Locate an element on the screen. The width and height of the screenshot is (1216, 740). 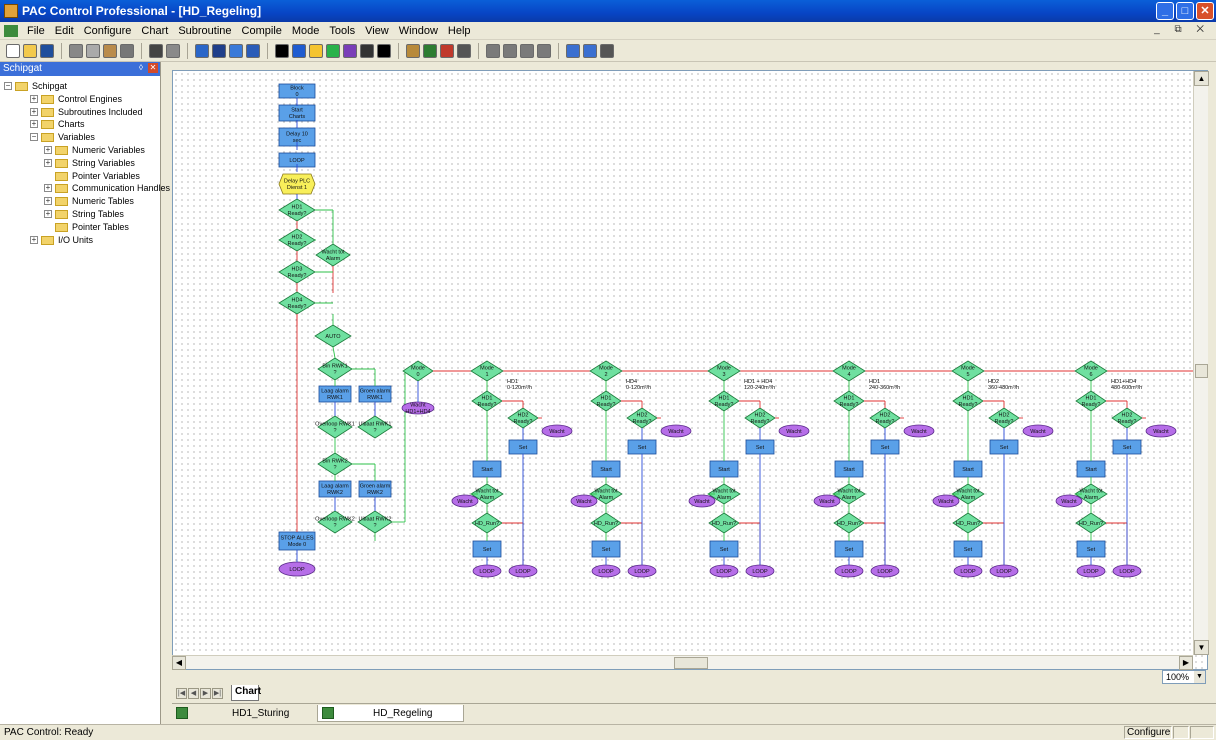
pause-icon is located at coordinates (527, 50).